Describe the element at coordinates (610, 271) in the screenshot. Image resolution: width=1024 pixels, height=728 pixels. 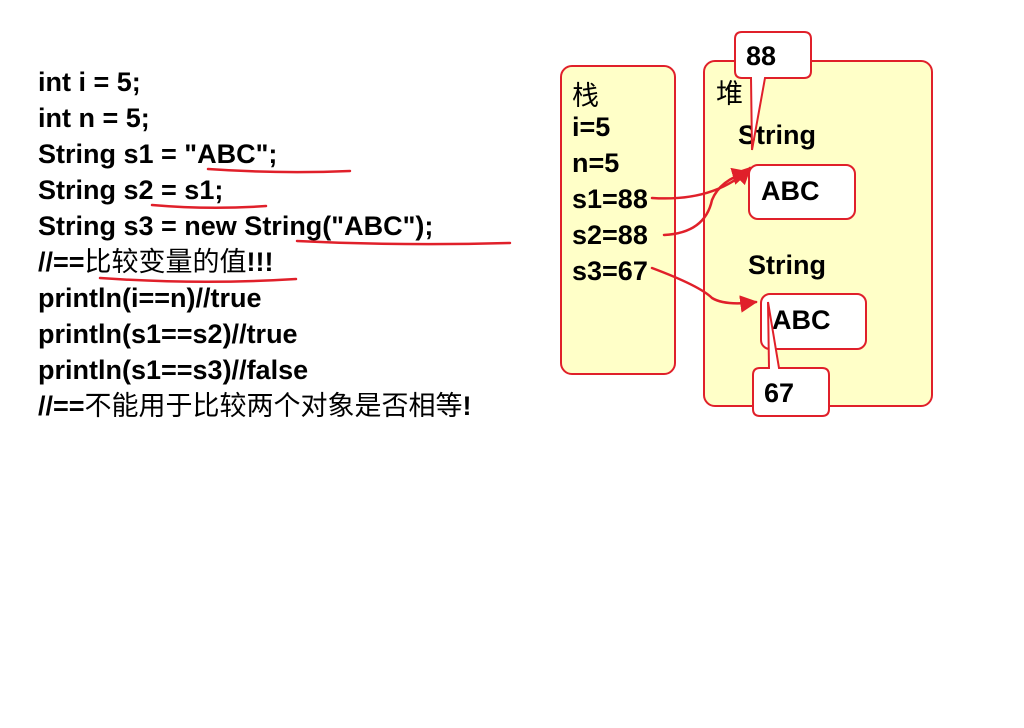
I see `stack-var: s3=67` at that location.